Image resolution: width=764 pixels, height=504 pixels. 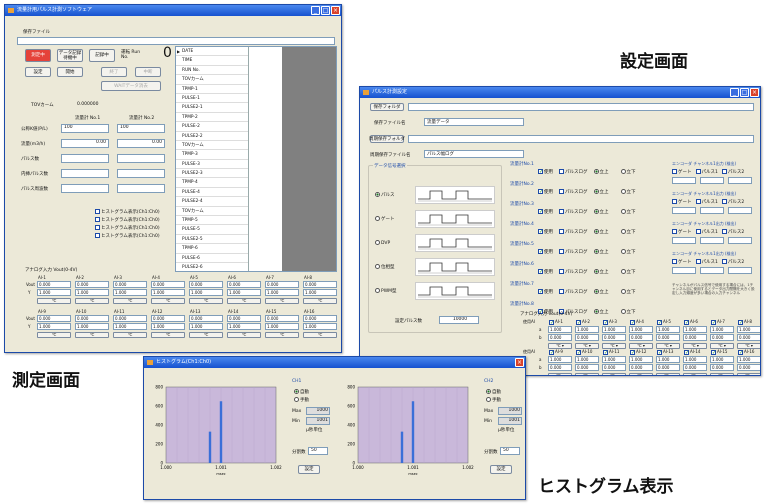 I want to click on list-item: PULSE-2, so click(x=212, y=127).